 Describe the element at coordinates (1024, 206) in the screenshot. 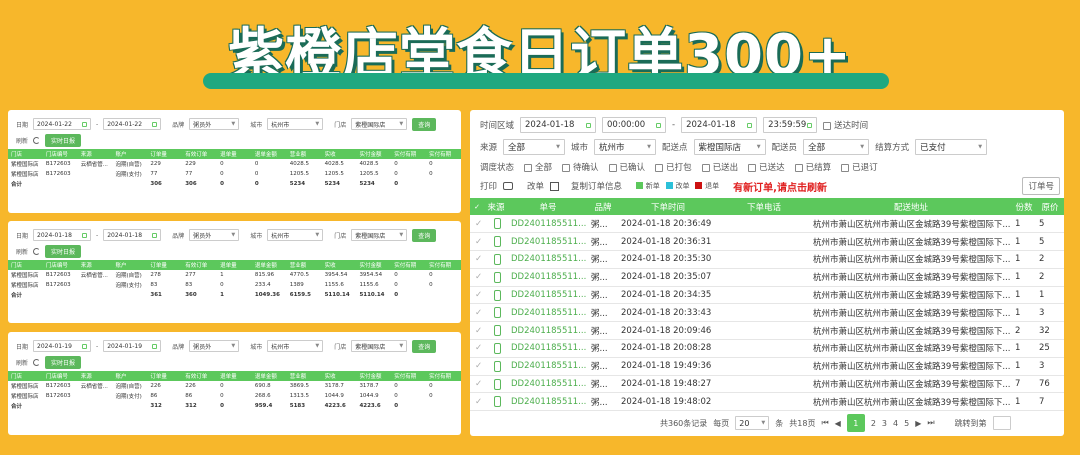

I see `column-header: 份数` at that location.